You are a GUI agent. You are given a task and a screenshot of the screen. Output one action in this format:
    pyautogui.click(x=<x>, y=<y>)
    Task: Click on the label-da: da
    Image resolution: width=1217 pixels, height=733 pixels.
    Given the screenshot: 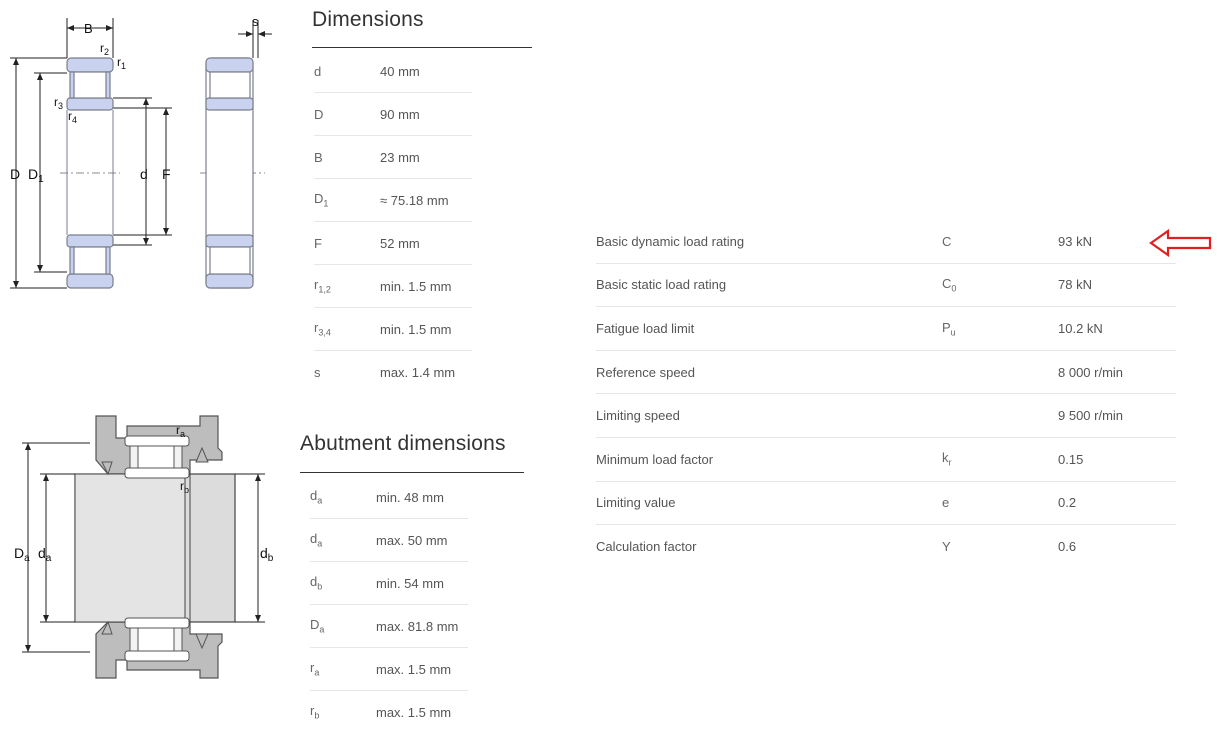 What is the action you would take?
    pyautogui.click(x=45, y=554)
    